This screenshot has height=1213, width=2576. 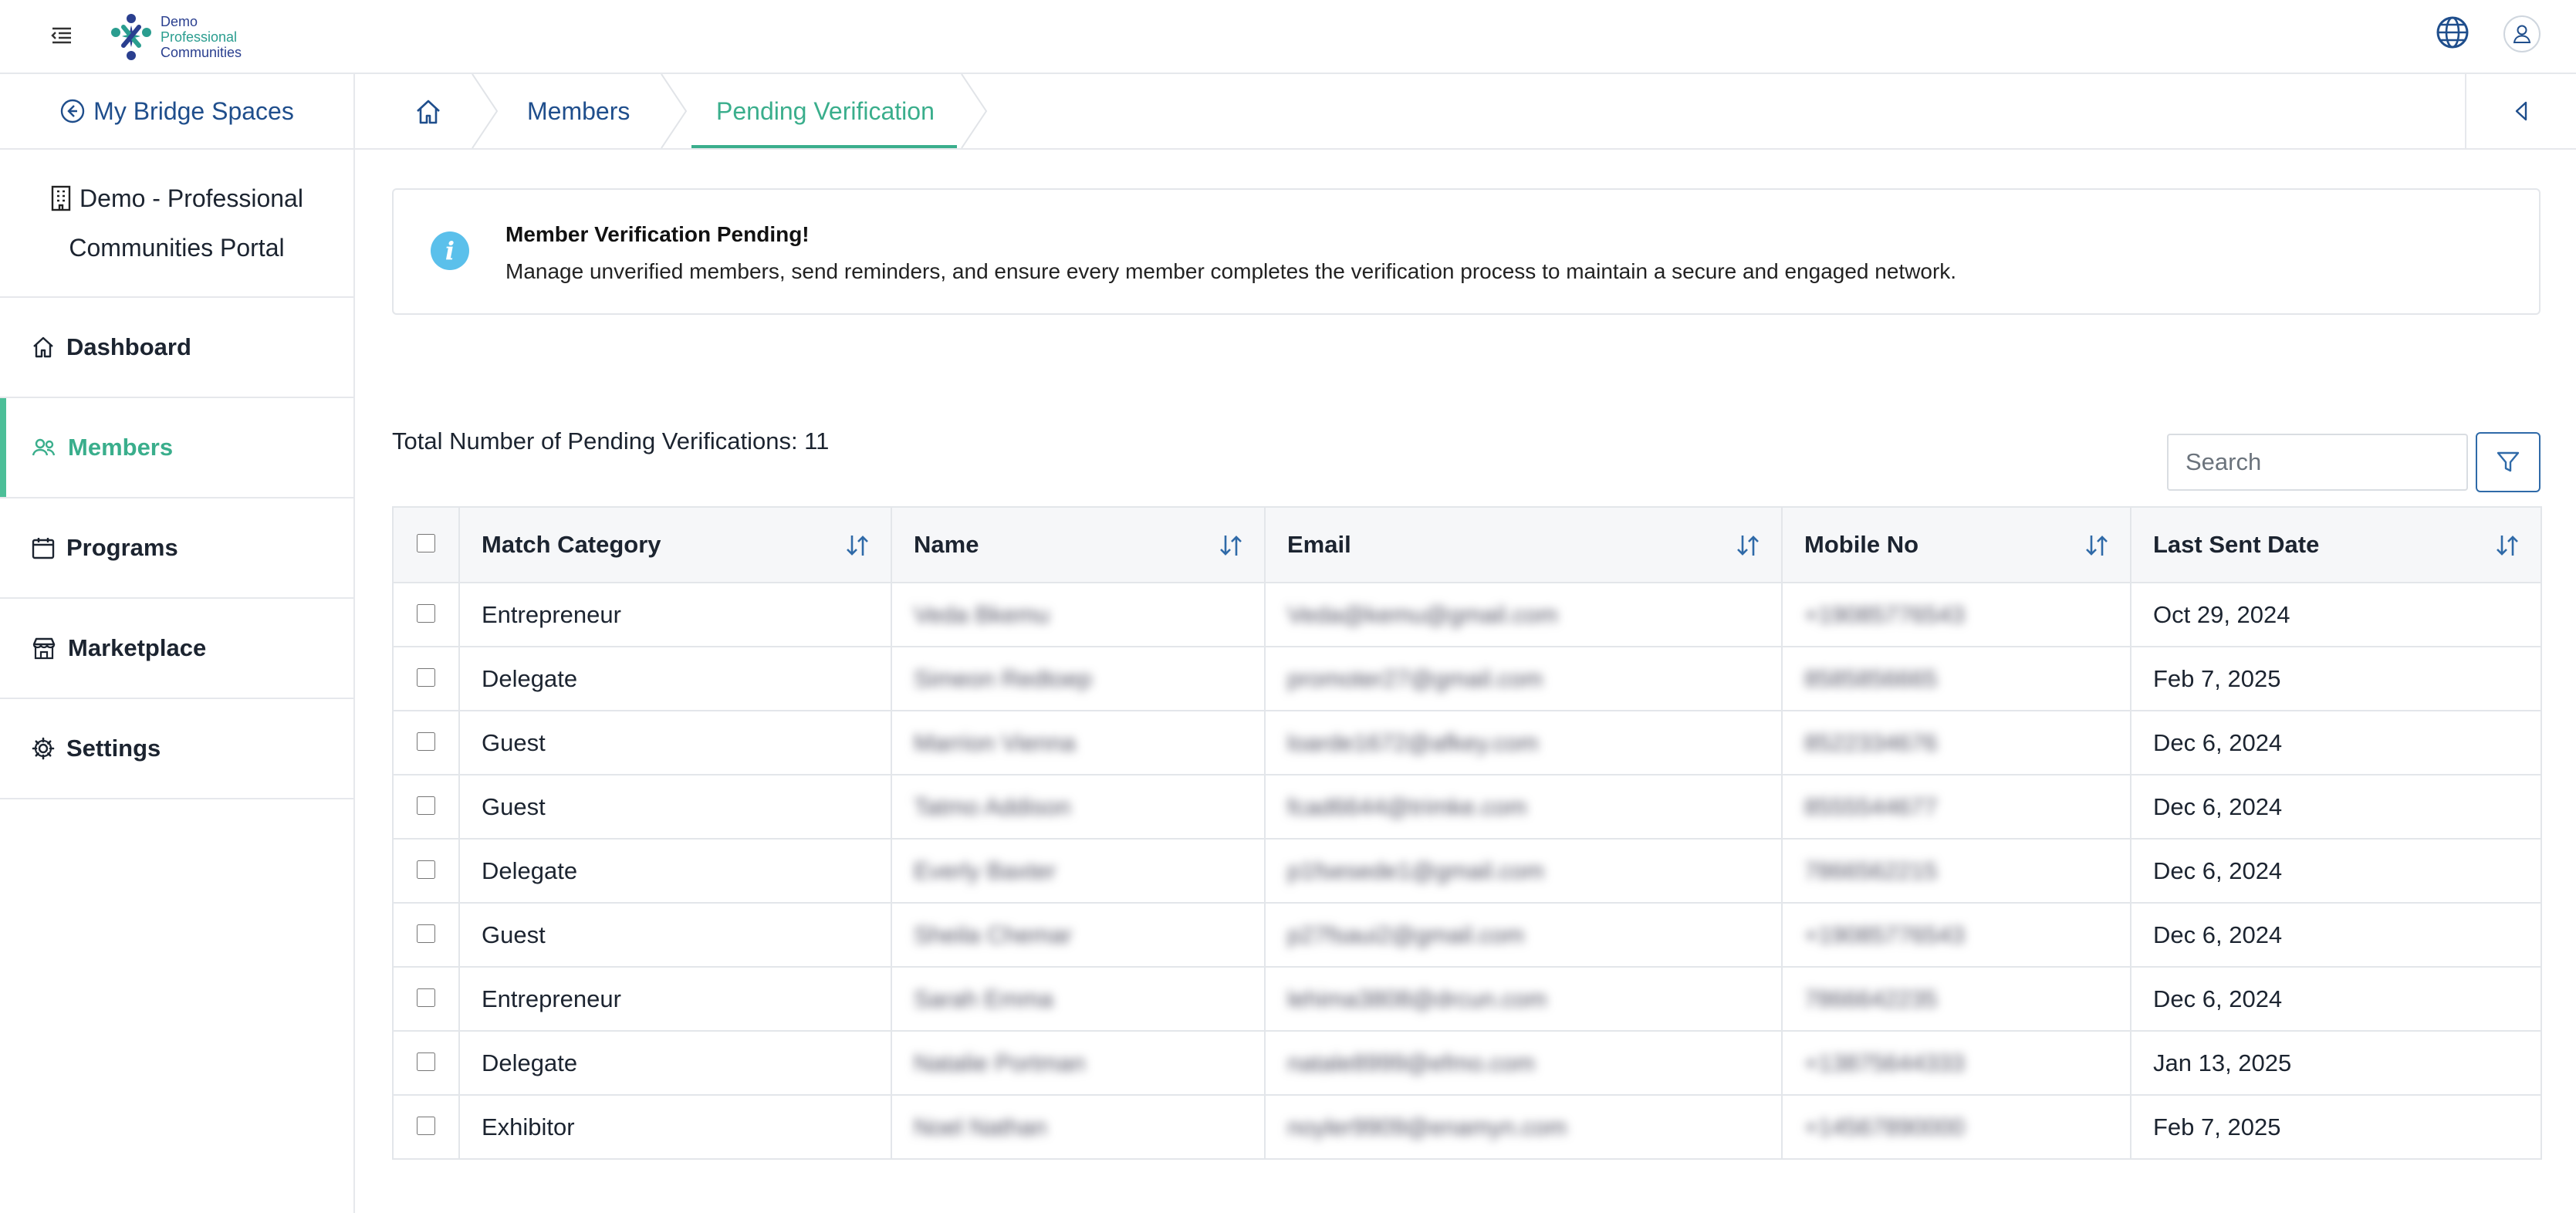 I want to click on column-header-email: Email, so click(x=1523, y=545).